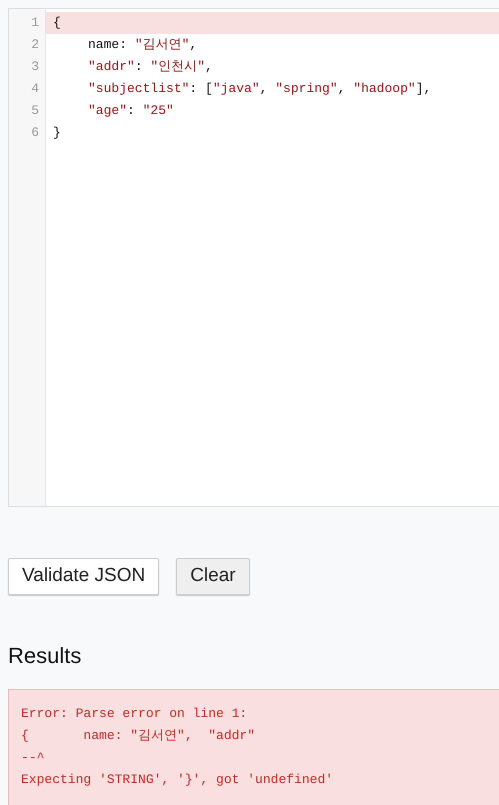  Describe the element at coordinates (35, 111) in the screenshot. I see `line-number: 5` at that location.